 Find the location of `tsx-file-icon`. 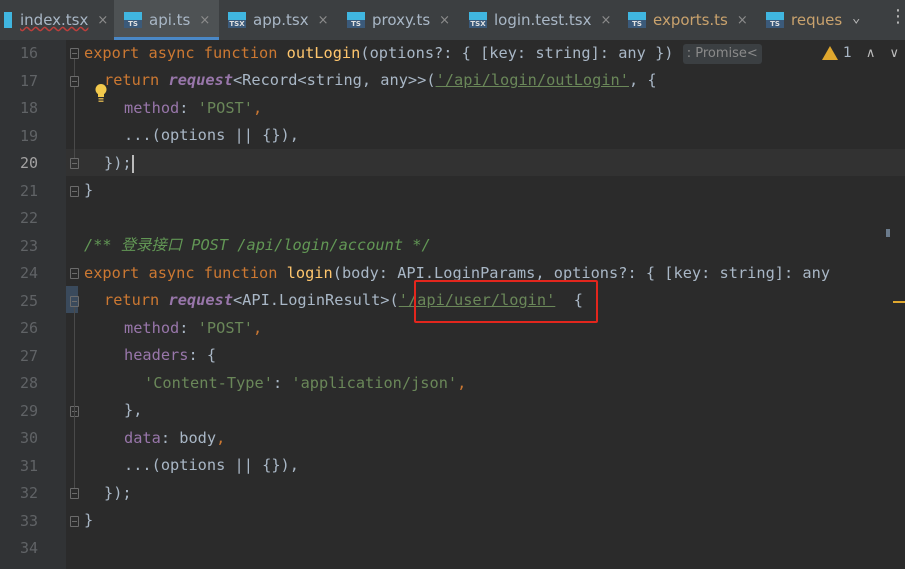

tsx-file-icon is located at coordinates (8, 20).